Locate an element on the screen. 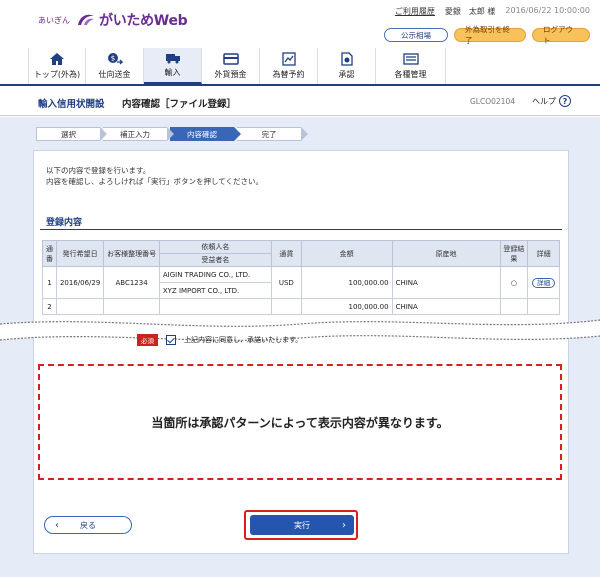 This screenshot has width=600, height=577. import-icon is located at coordinates (172, 59).